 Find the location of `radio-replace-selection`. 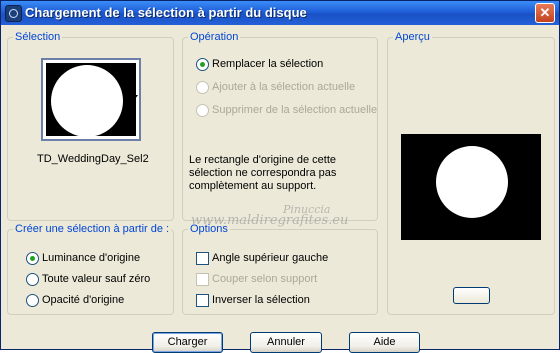

radio-replace-selection is located at coordinates (202, 64).